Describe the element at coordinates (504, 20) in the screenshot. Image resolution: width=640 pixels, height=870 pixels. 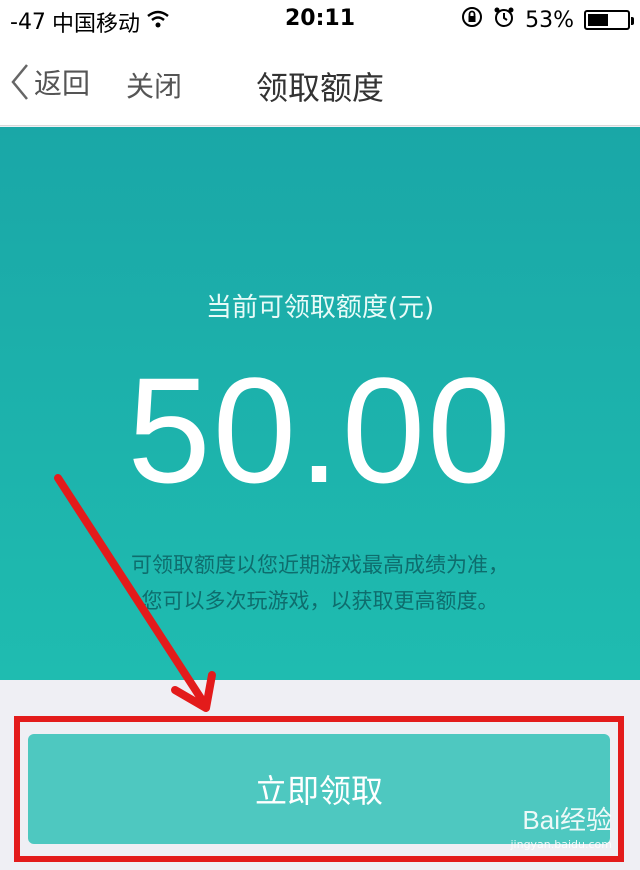
I see `alarm-icon` at that location.